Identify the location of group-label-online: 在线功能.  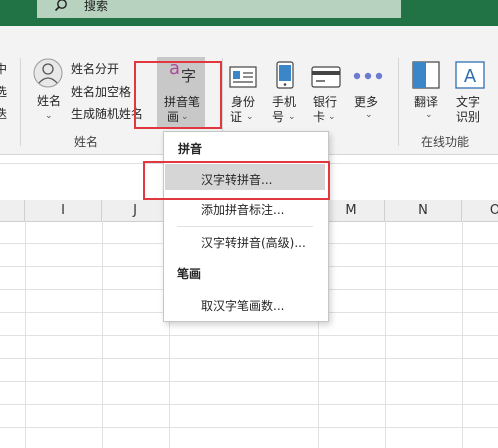
(445, 142).